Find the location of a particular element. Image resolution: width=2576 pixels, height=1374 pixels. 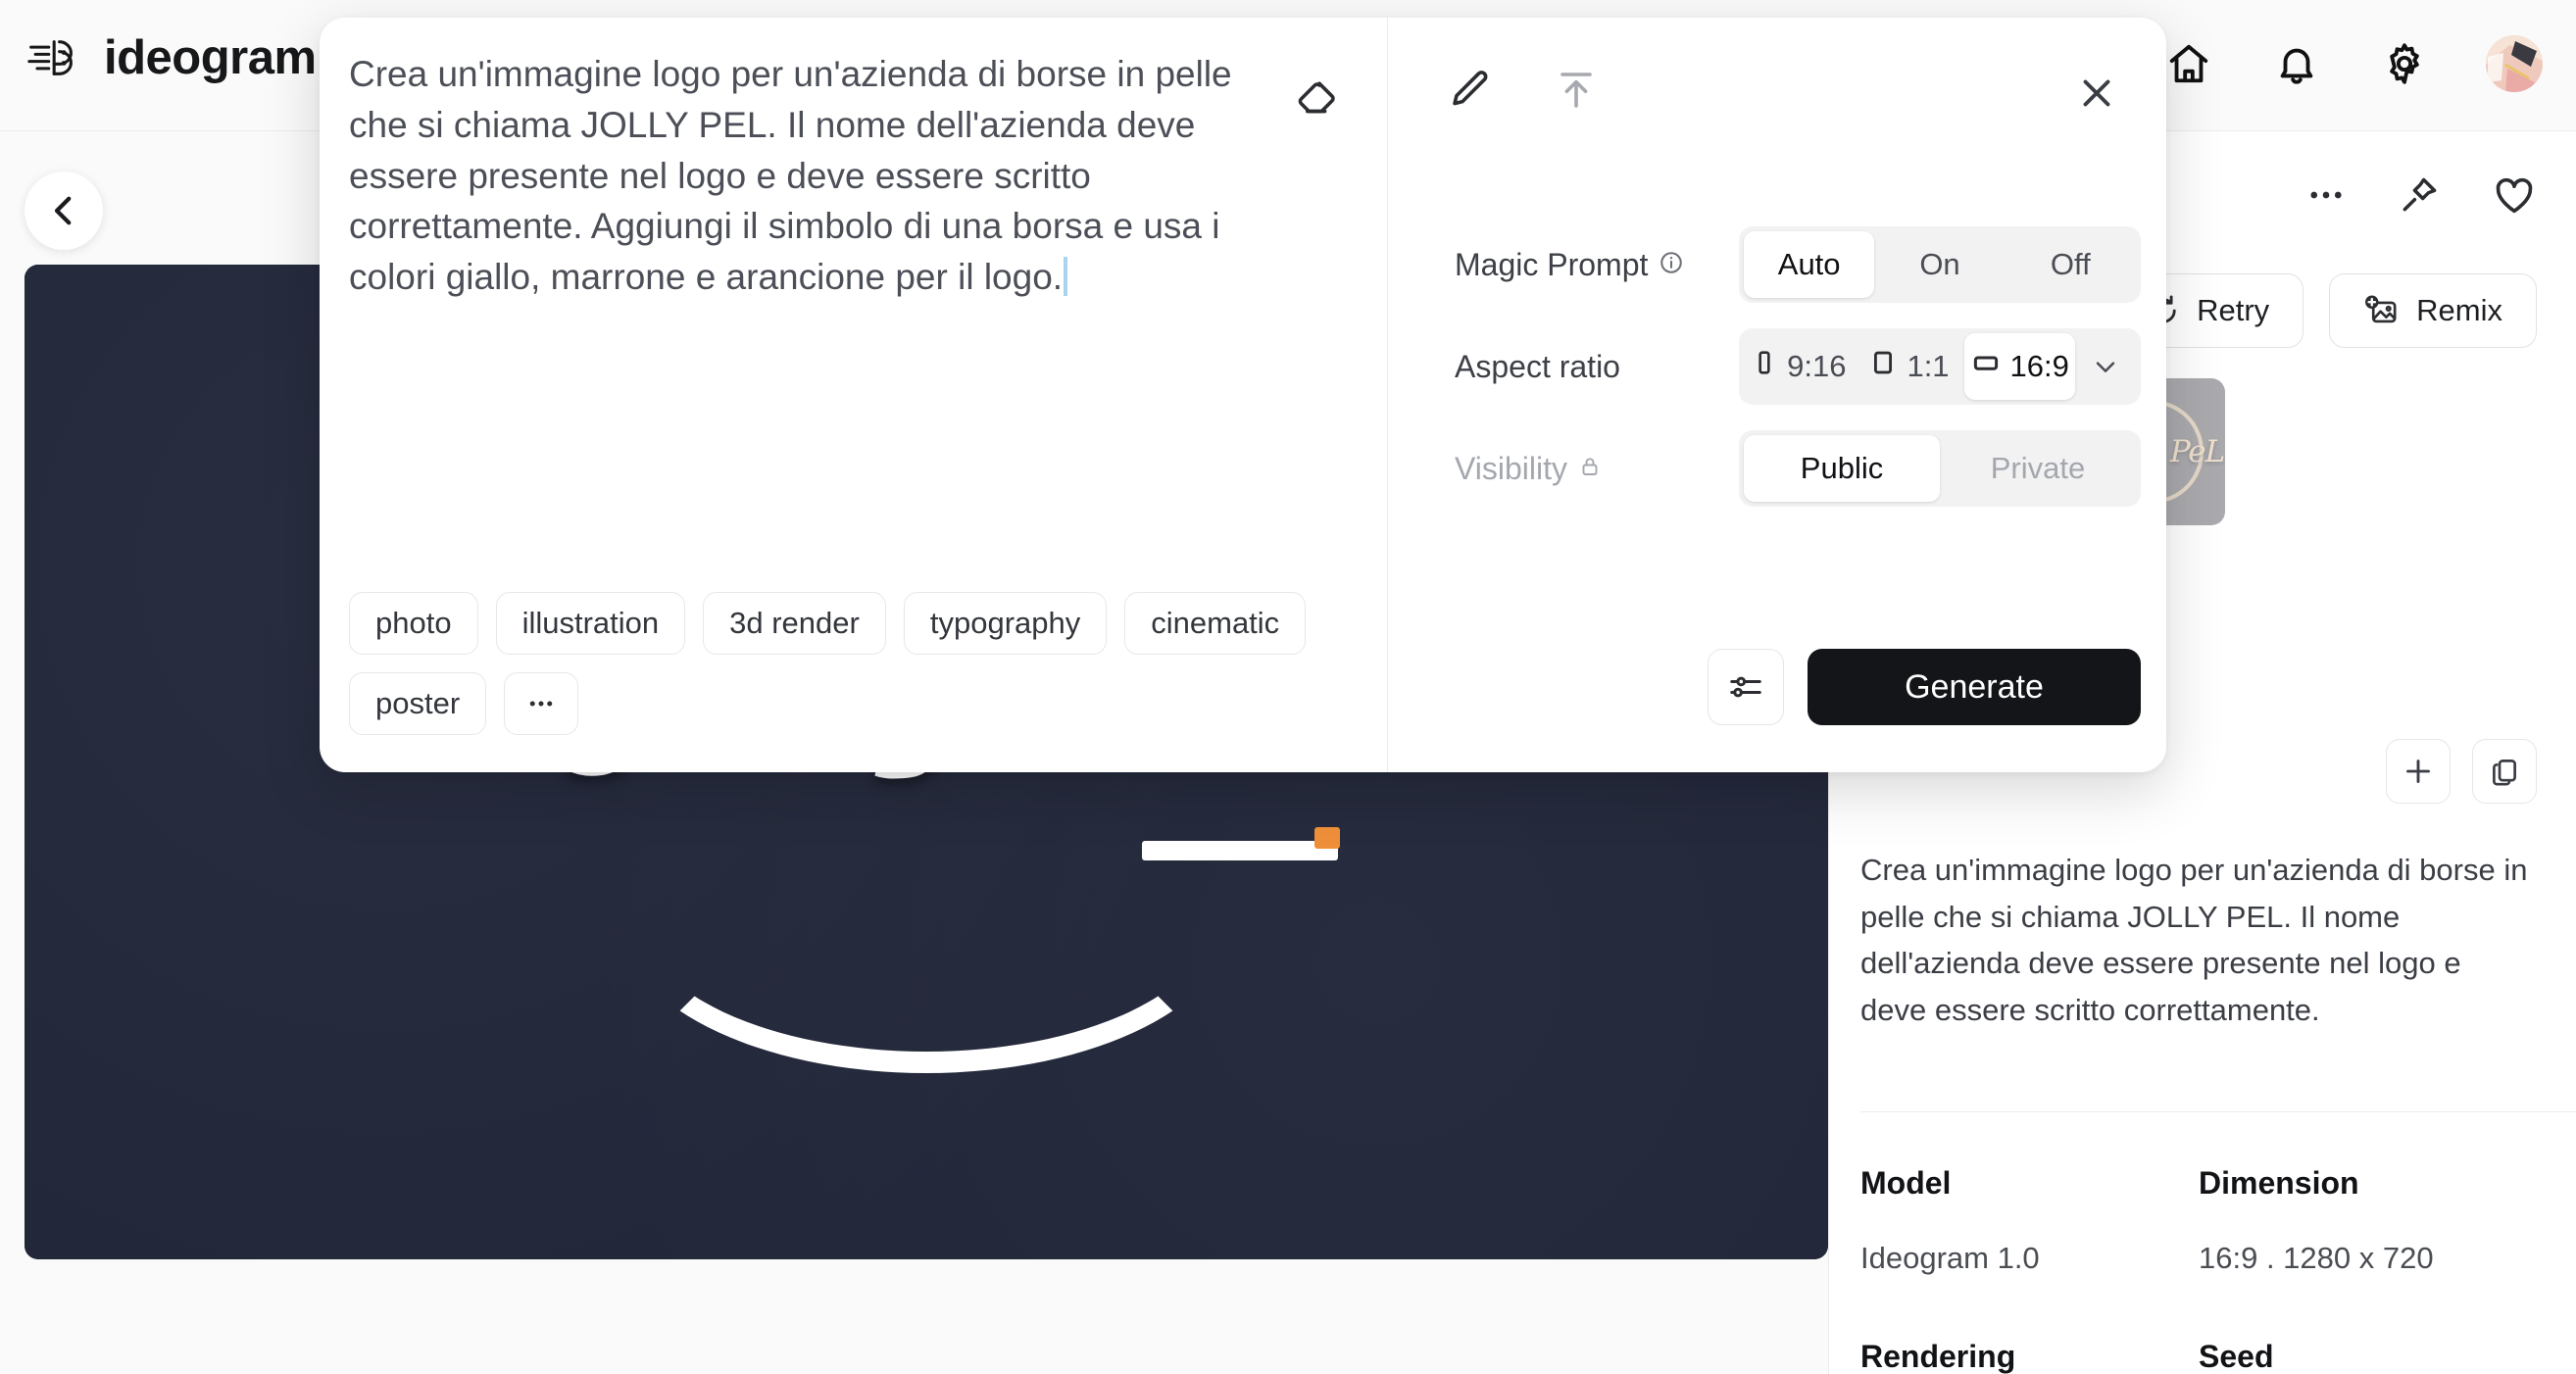

aspect-ratio-option-9-16-label: 9:16 is located at coordinates (1817, 366).